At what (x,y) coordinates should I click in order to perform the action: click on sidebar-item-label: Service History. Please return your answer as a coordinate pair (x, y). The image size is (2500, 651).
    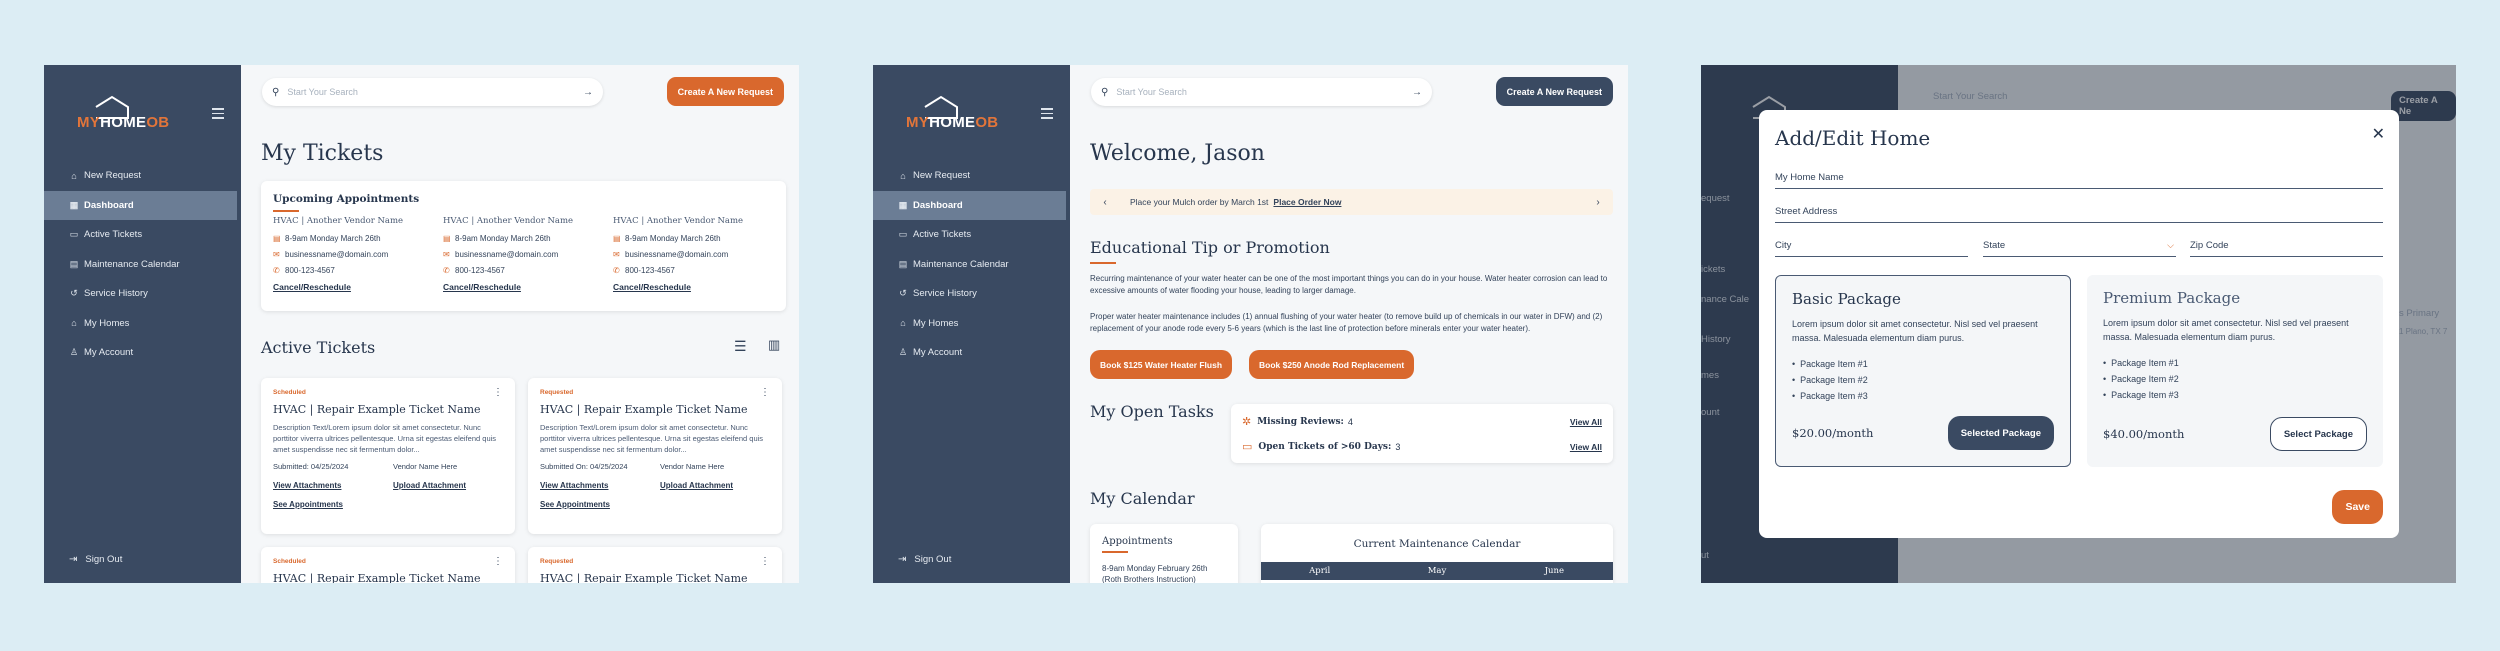
    Looking at the image, I should click on (116, 294).